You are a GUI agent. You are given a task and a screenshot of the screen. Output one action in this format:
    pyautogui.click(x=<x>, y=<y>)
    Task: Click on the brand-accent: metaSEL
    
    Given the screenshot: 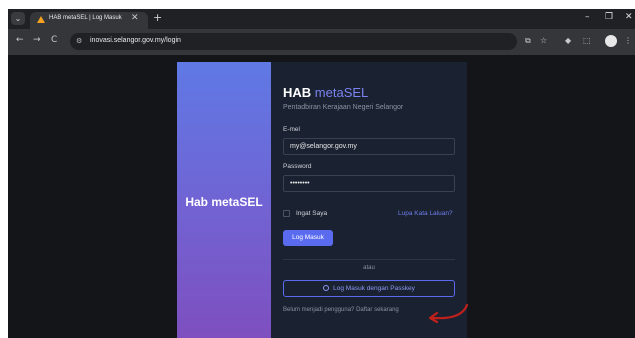 What is the action you would take?
    pyautogui.click(x=341, y=92)
    